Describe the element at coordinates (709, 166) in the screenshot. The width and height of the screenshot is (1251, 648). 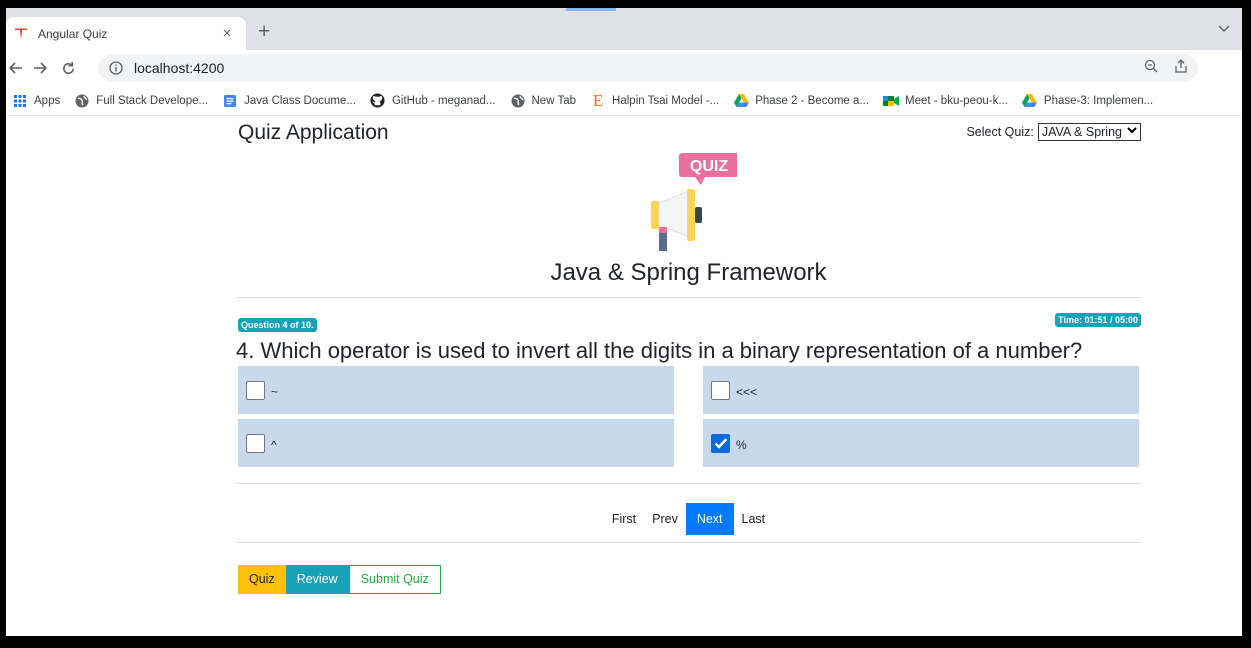
I see `logo-quiz-text: QUIZ` at that location.